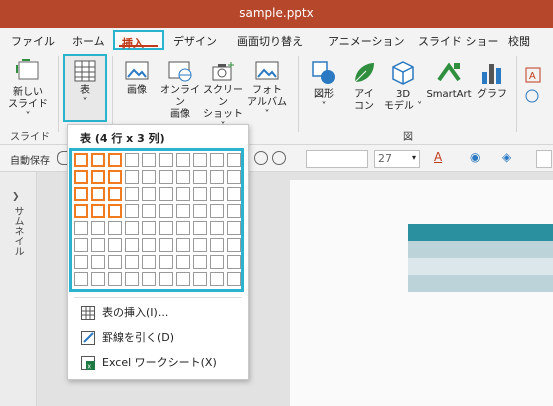 The image size is (553, 406). Describe the element at coordinates (449, 80) in the screenshot. I see `smartart-button: SmartArt` at that location.